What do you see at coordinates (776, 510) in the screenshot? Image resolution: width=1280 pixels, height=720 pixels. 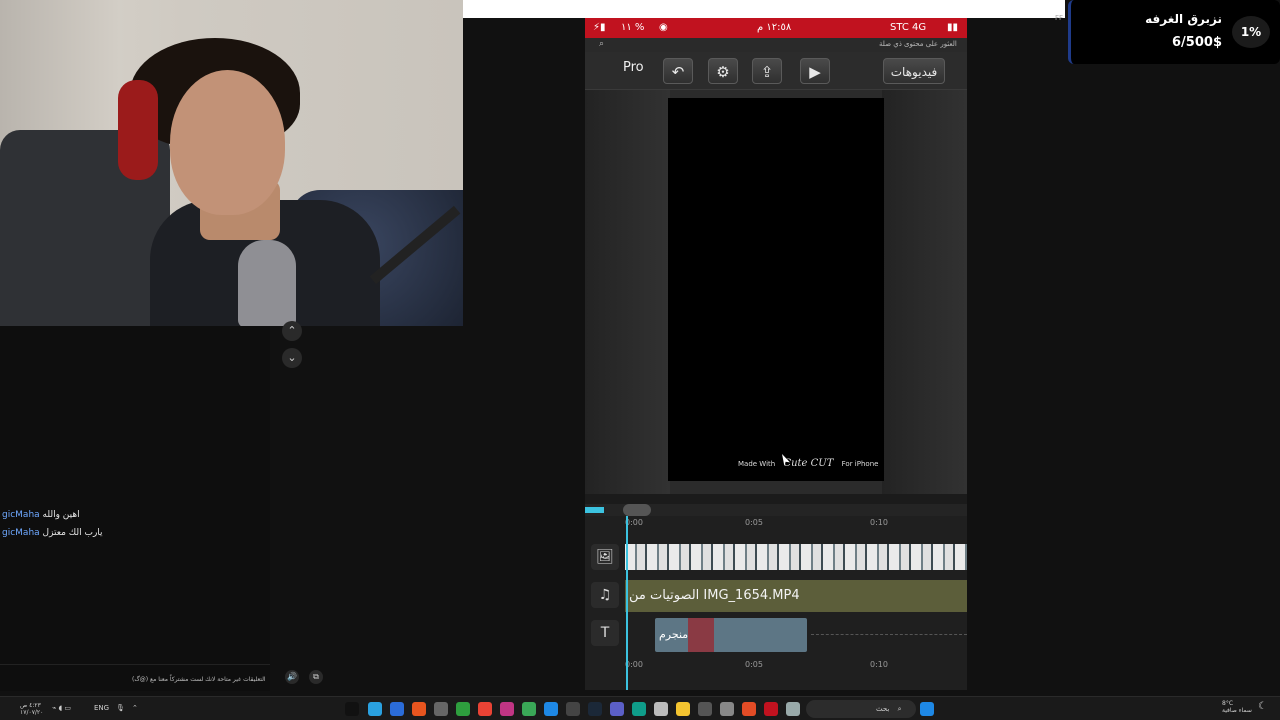 I see `playback-scrubber` at bounding box center [776, 510].